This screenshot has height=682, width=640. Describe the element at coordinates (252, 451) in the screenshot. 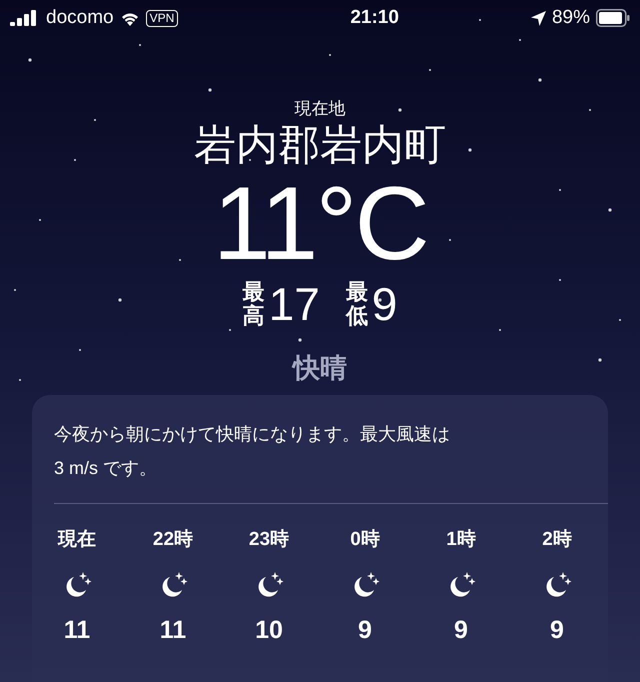

I see `forecast-summary: 今夜から朝にかけて快晴になります。最大風速は 3 m/s です。` at that location.